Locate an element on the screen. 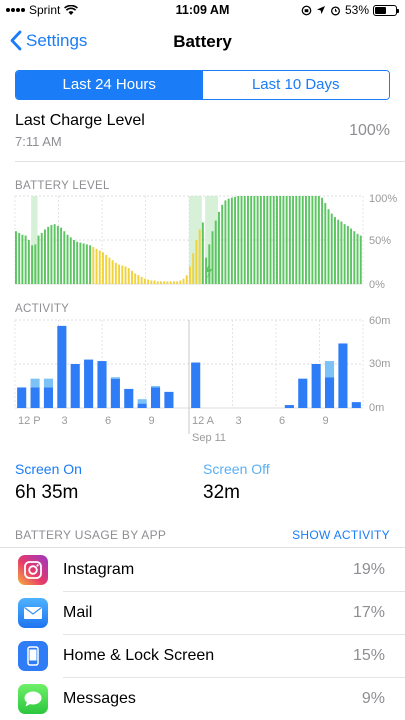 This screenshot has height=720, width=405. app-row-home-lock-screen: Home & Lock Screen 15% is located at coordinates (202, 656).